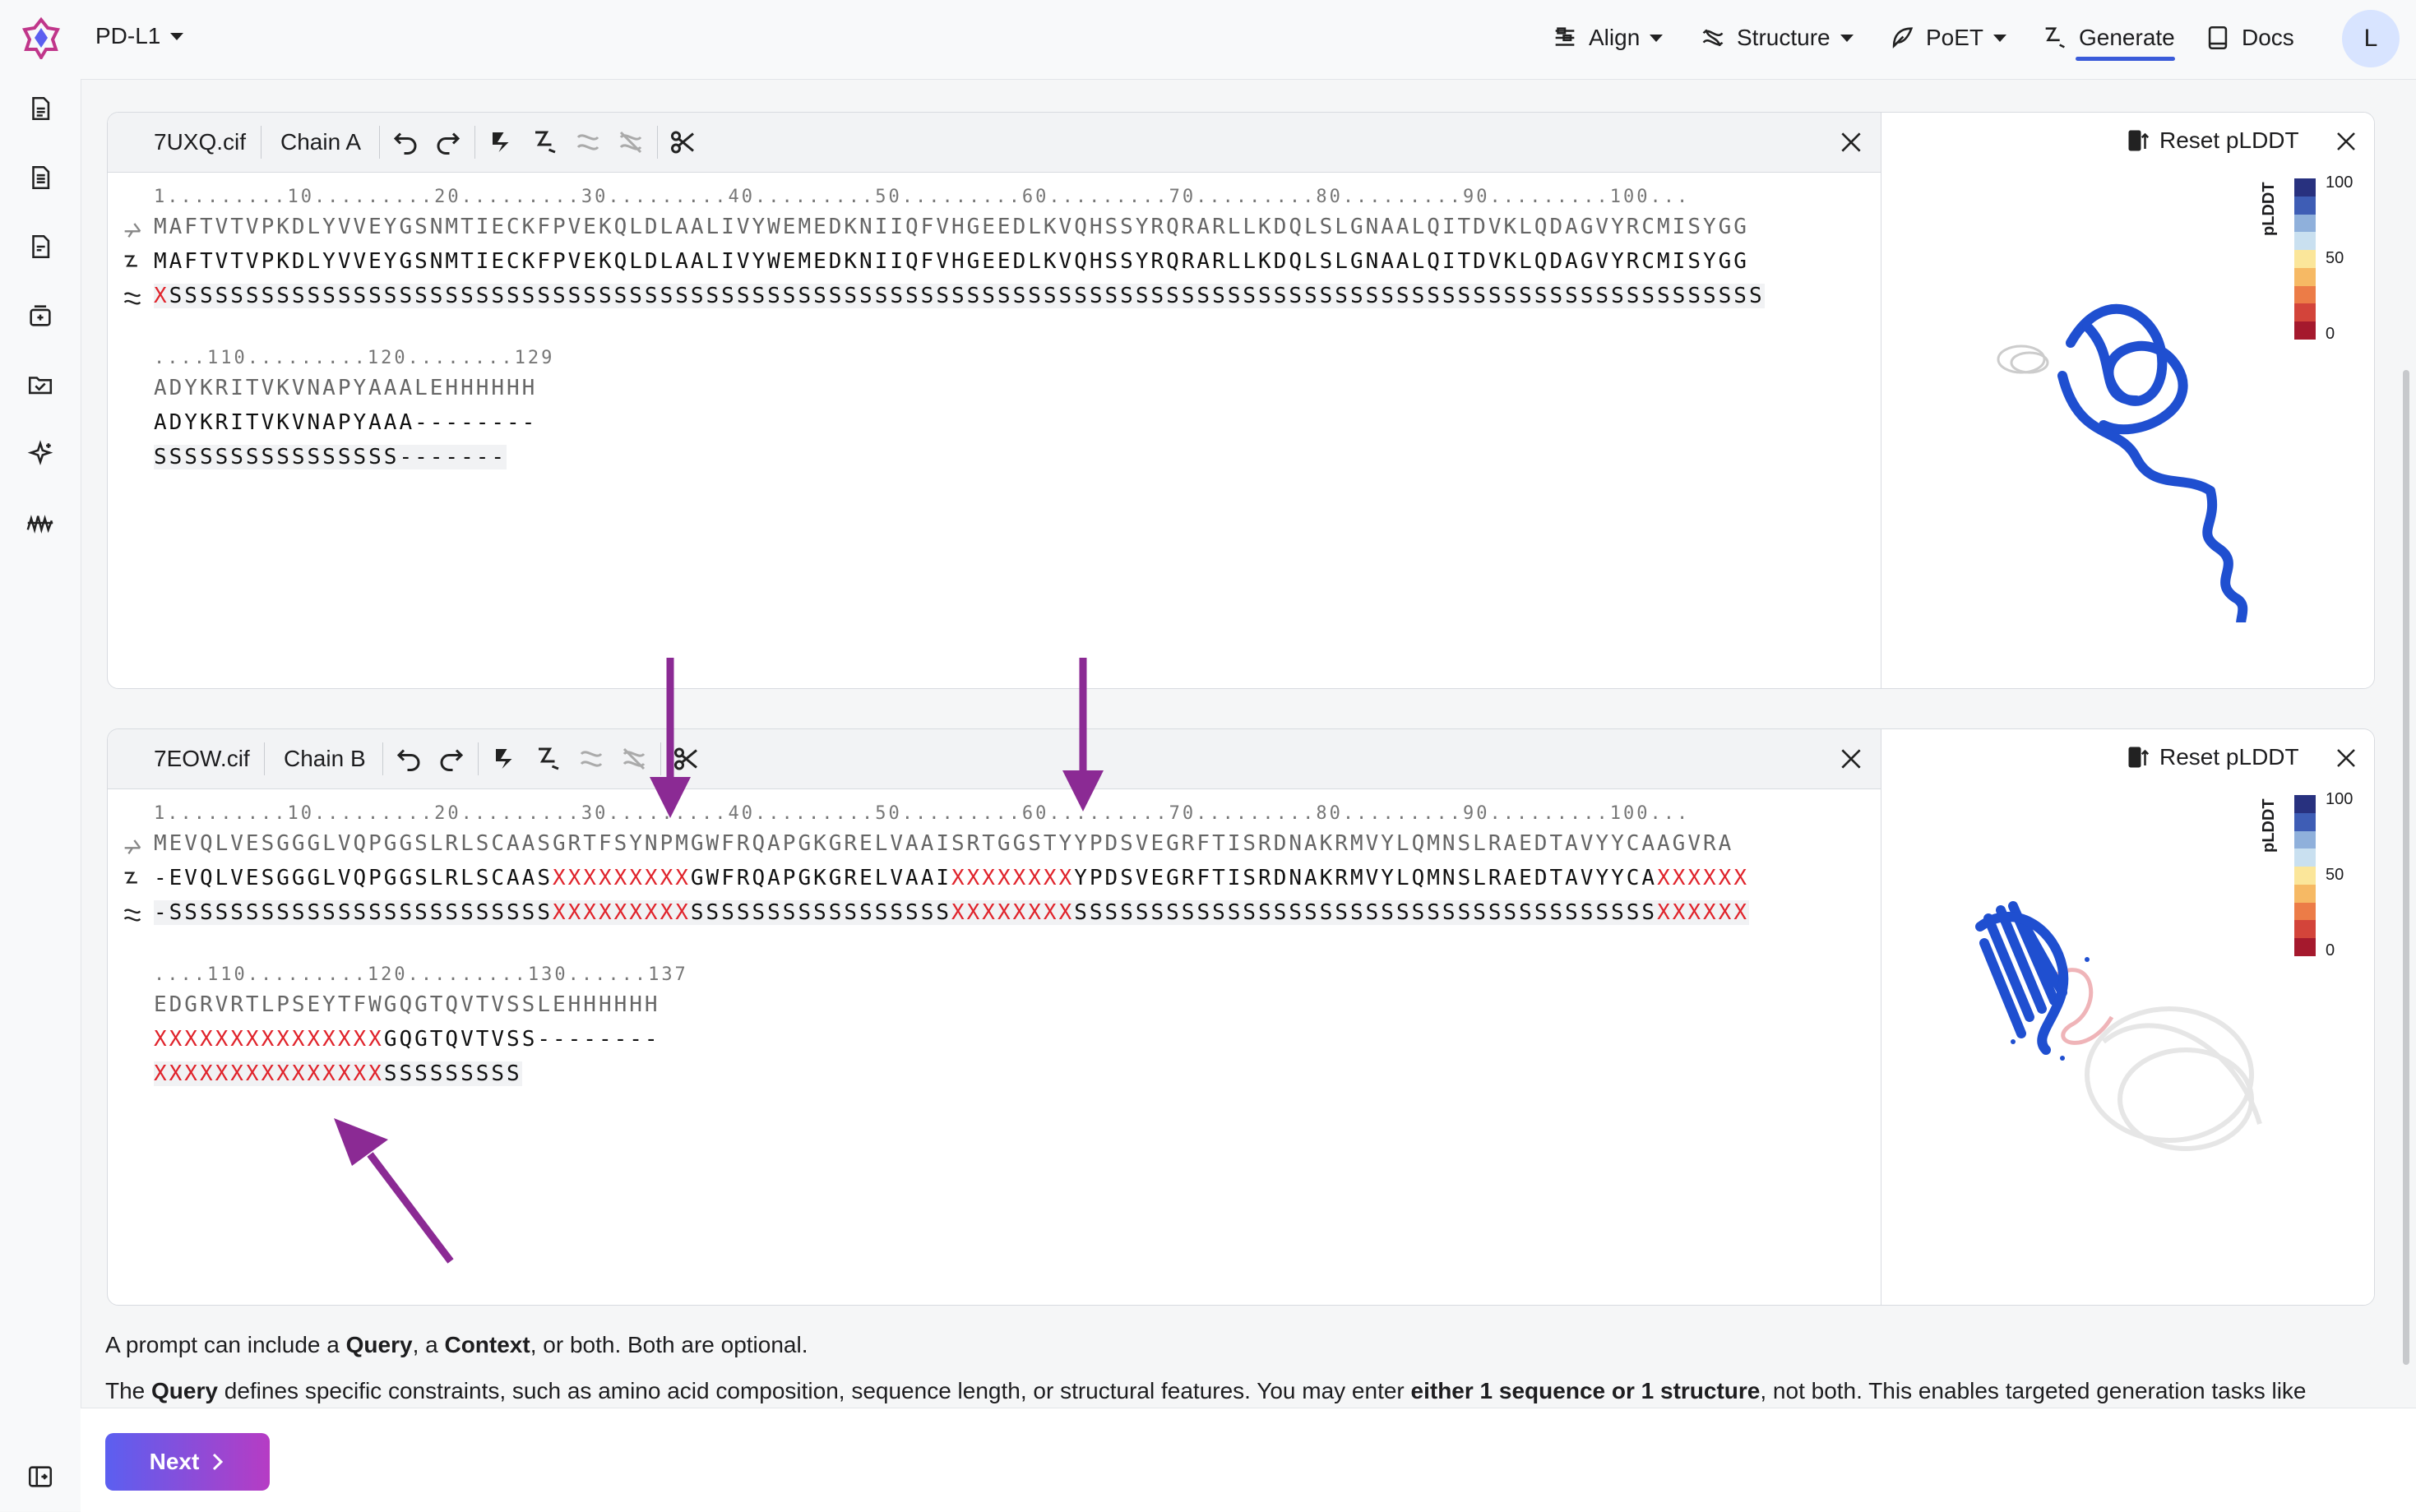 The width and height of the screenshot is (2416, 1512). I want to click on waveform-icon, so click(41, 522).